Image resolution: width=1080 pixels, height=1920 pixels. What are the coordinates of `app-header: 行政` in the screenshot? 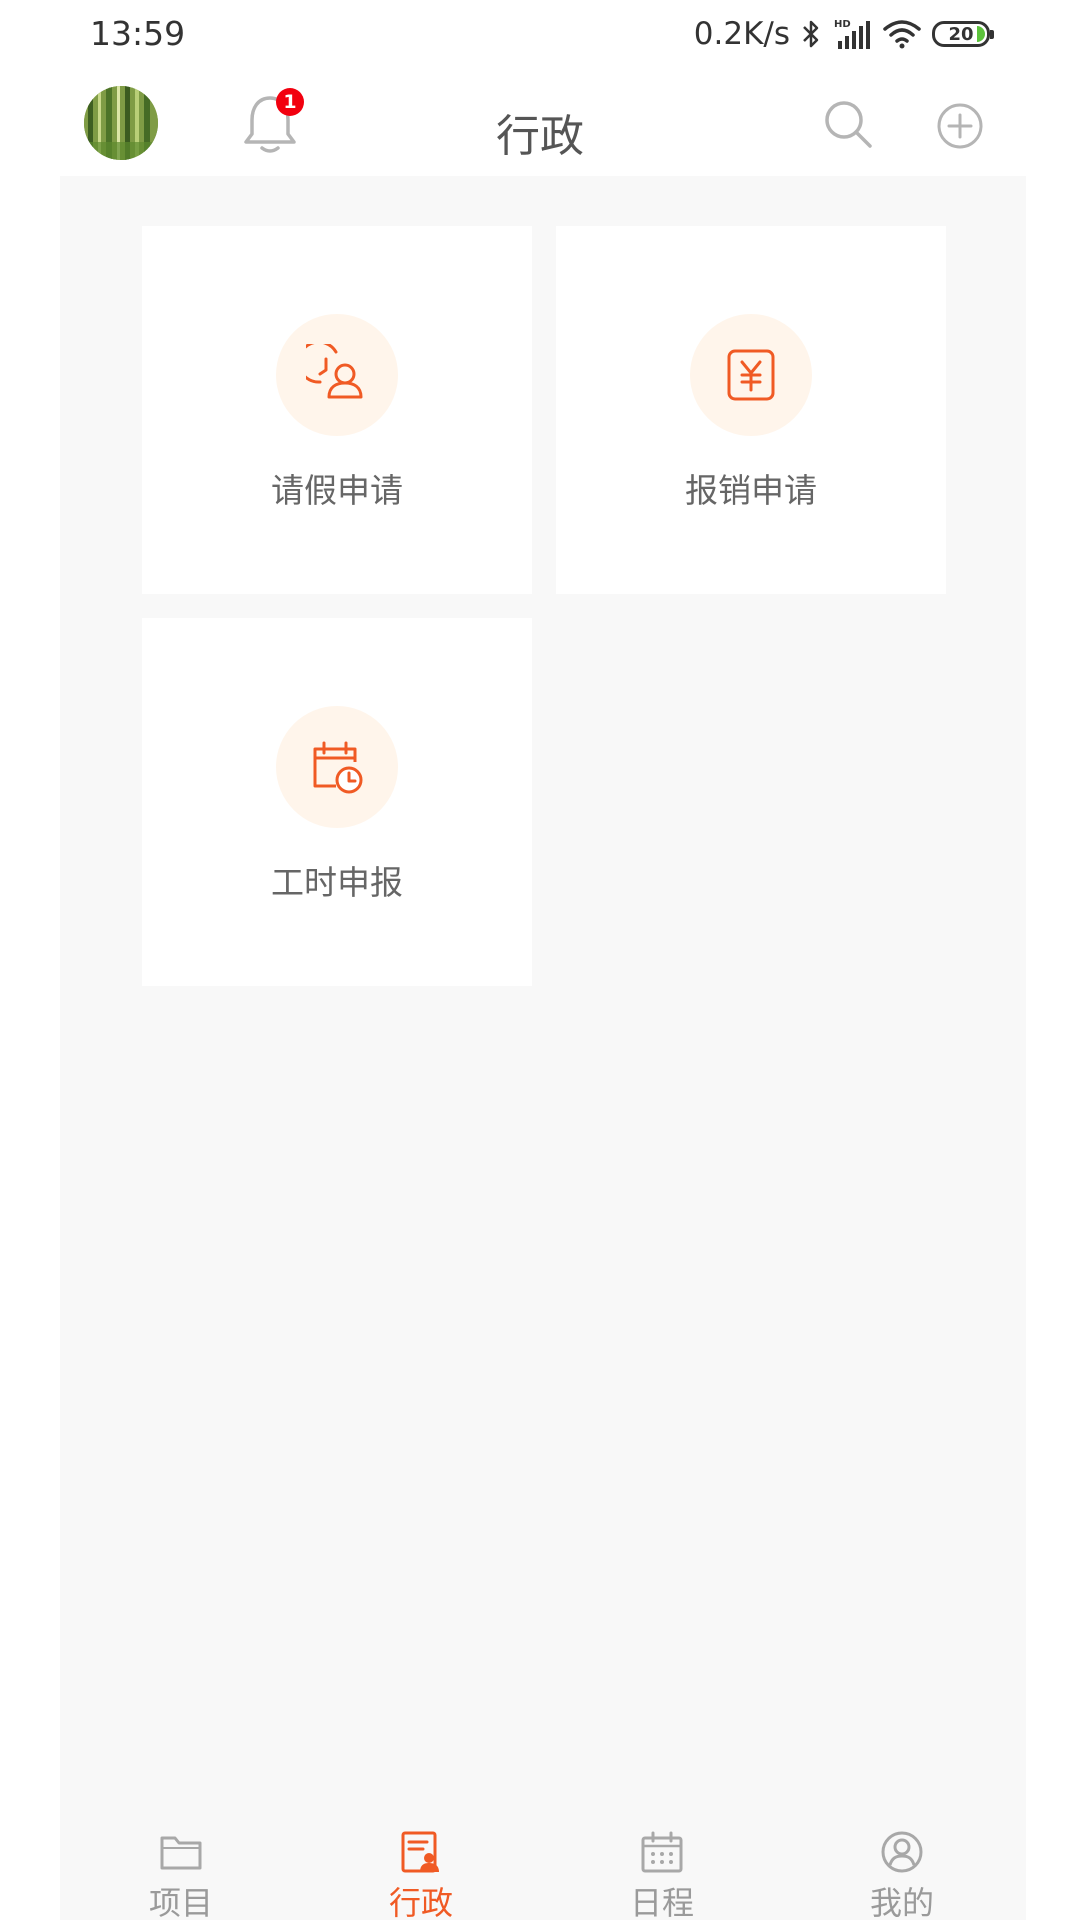 It's located at (540, 123).